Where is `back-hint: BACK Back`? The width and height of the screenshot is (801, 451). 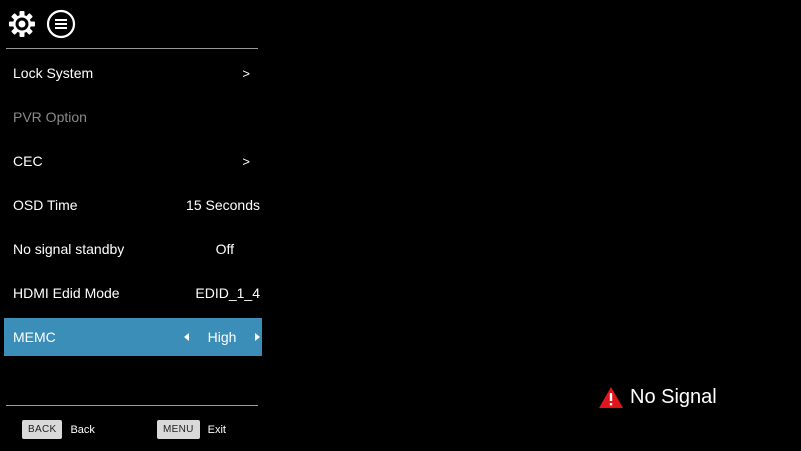 back-hint: BACK Back is located at coordinates (58, 429).